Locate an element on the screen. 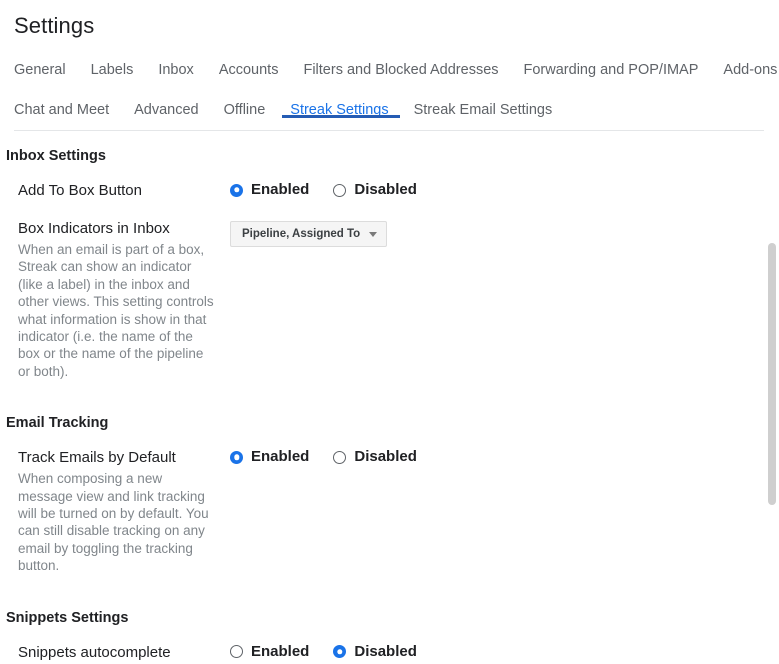 The image size is (779, 664). radio-snippets-disabled: Disabled is located at coordinates (375, 652).